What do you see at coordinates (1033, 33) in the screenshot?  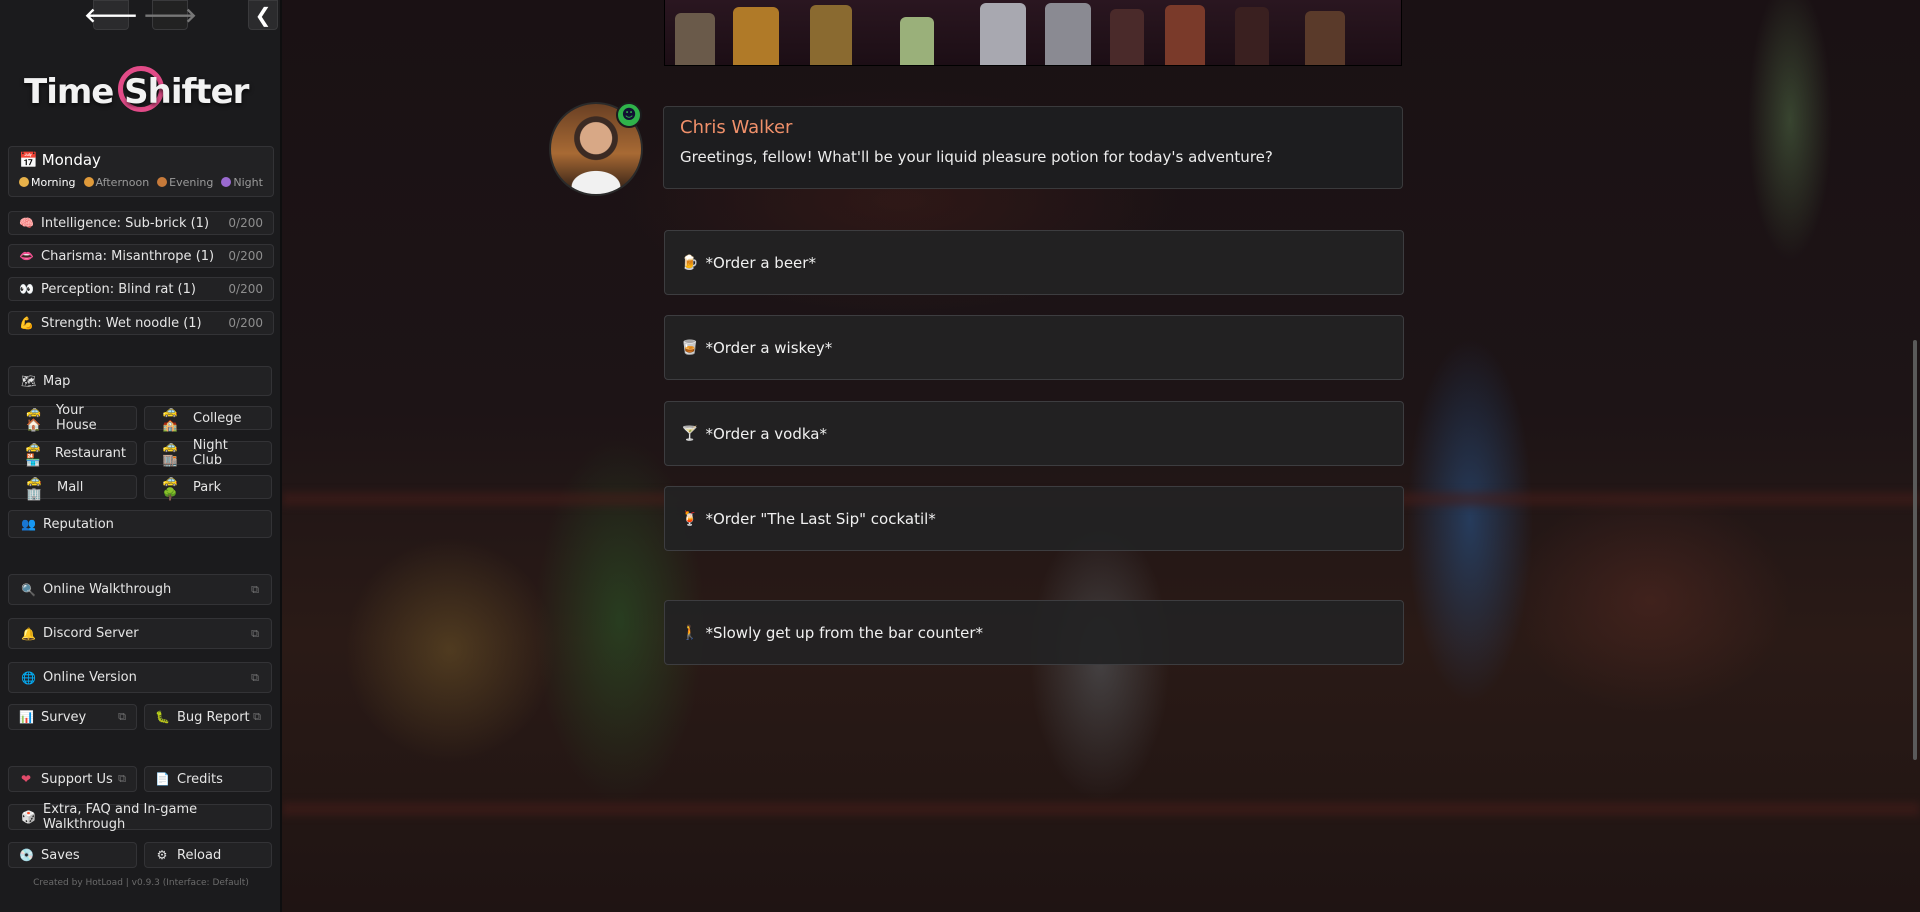 I see `scene-banner-image` at bounding box center [1033, 33].